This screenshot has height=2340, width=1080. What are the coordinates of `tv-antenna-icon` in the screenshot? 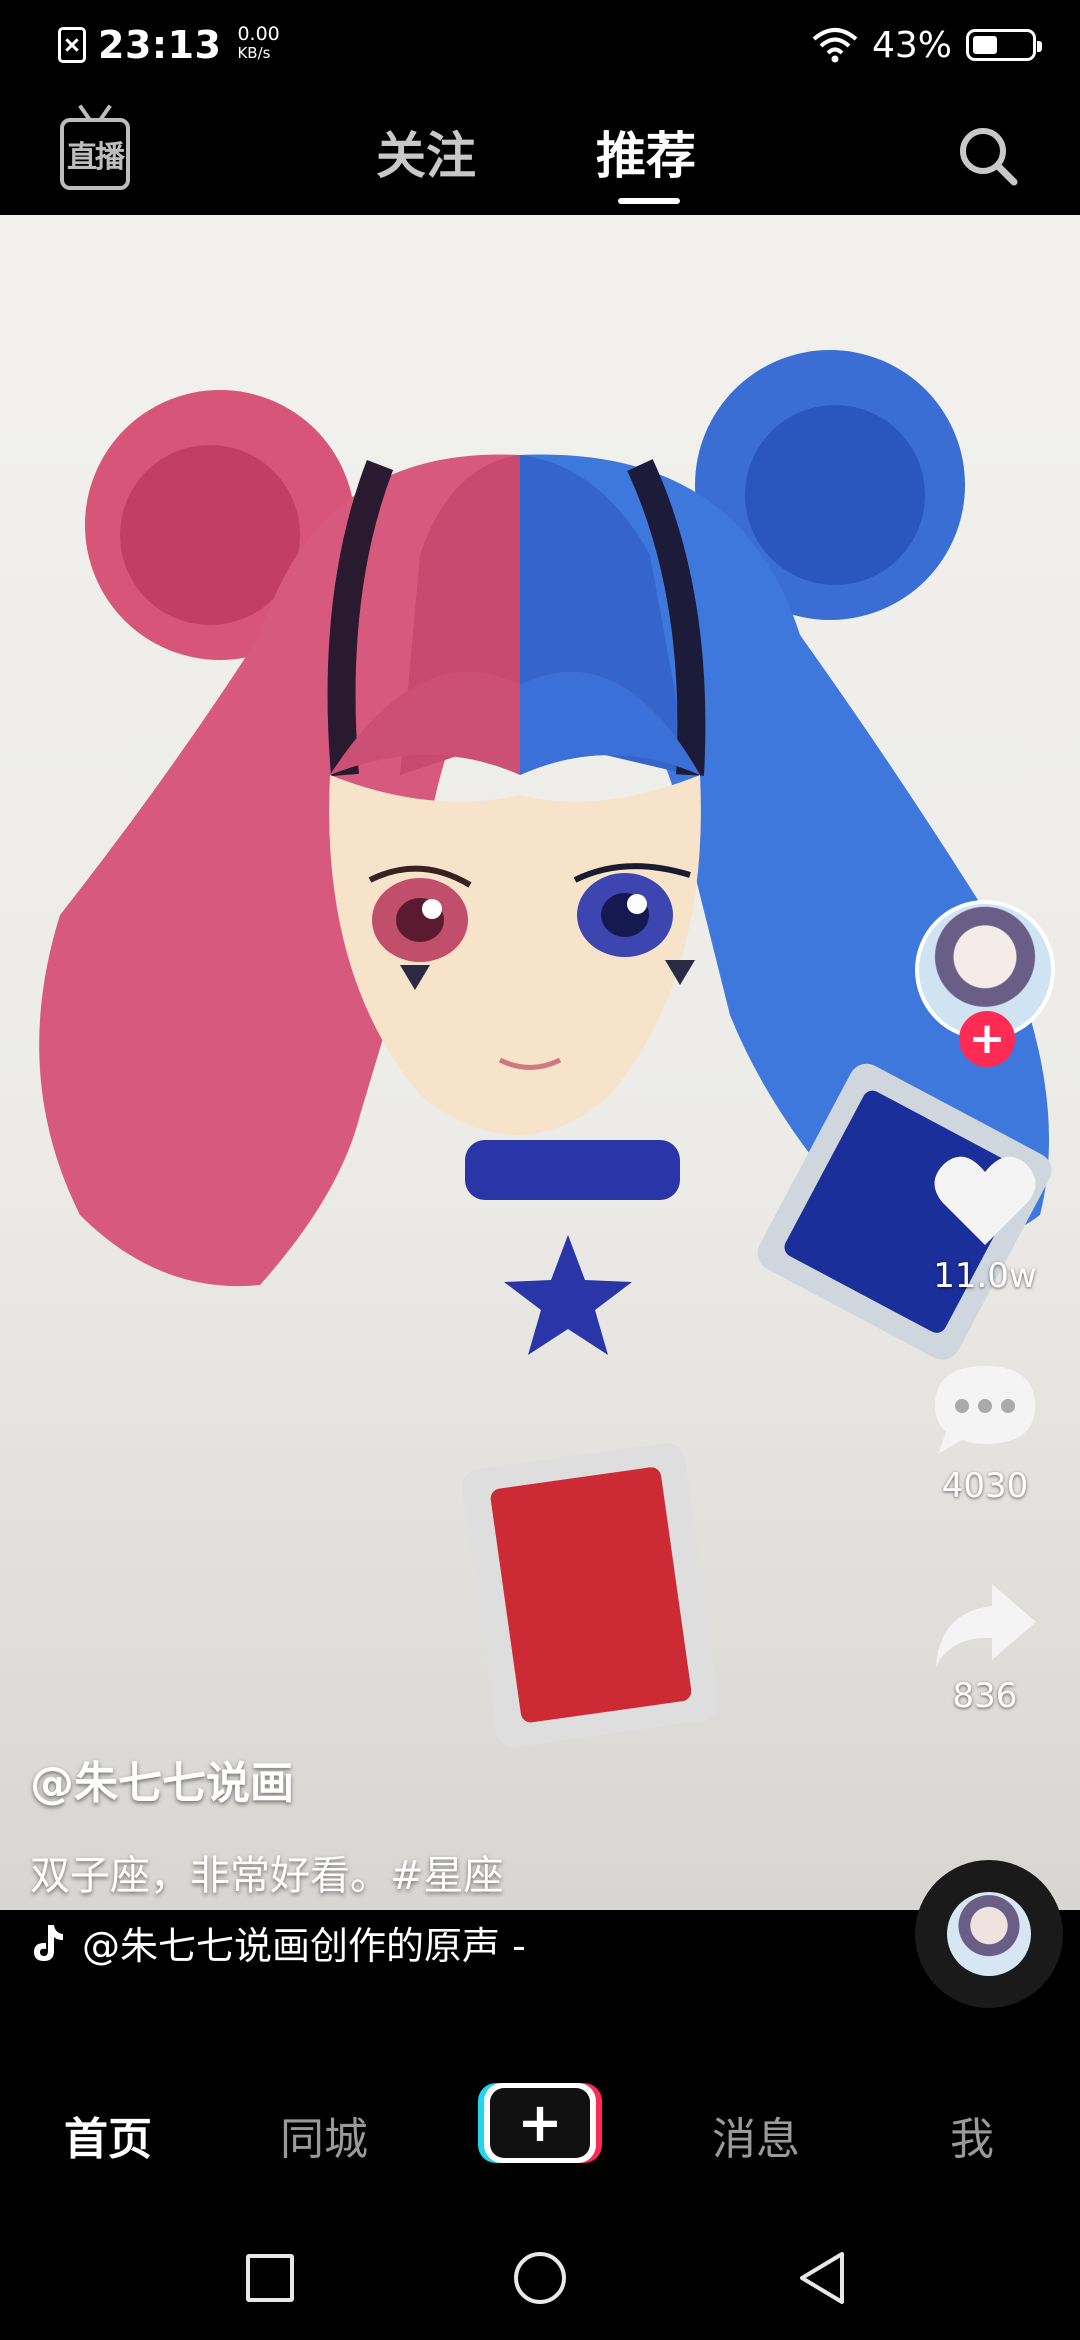 It's located at (95, 114).